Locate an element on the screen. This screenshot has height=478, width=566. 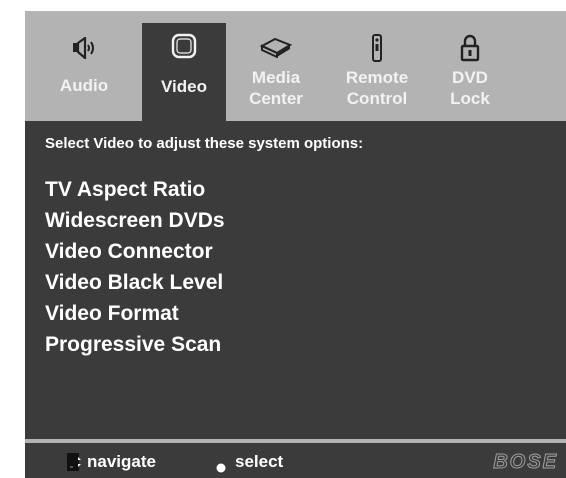
tab-remote-control: Remote Control is located at coordinates (377, 66).